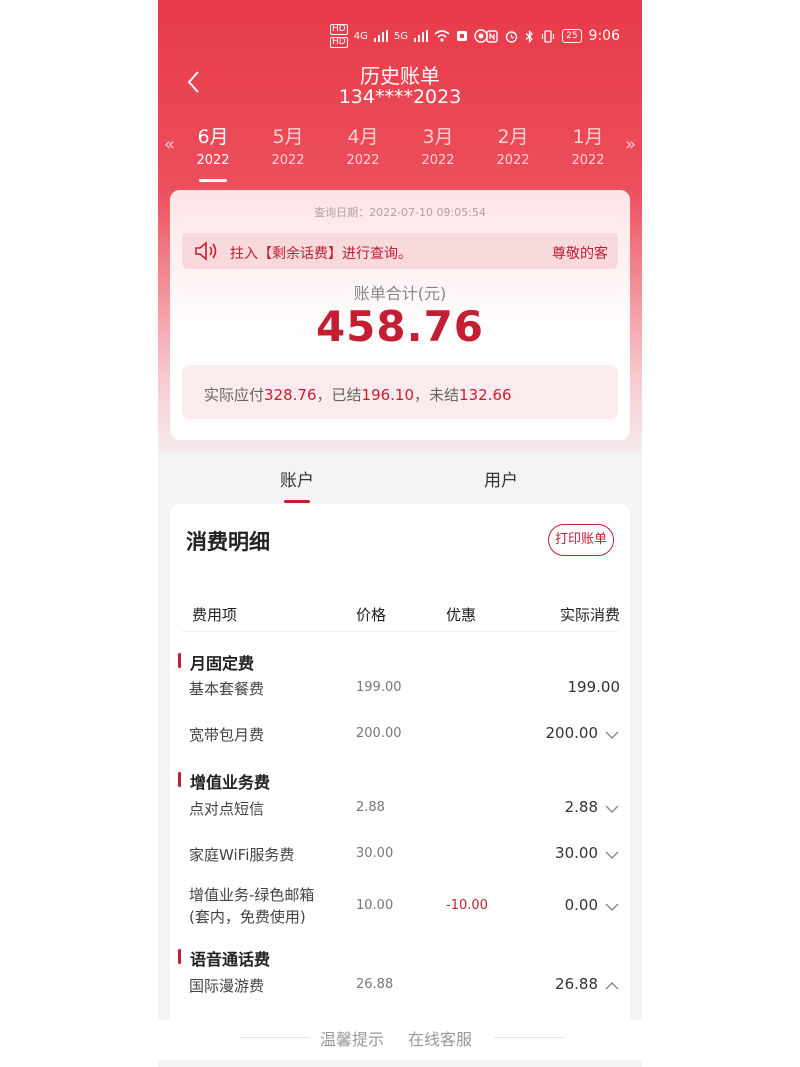 This screenshot has height=1067, width=800. What do you see at coordinates (400, 212) in the screenshot?
I see `query-date: 查询日期：2022-07-10 09:05:54` at bounding box center [400, 212].